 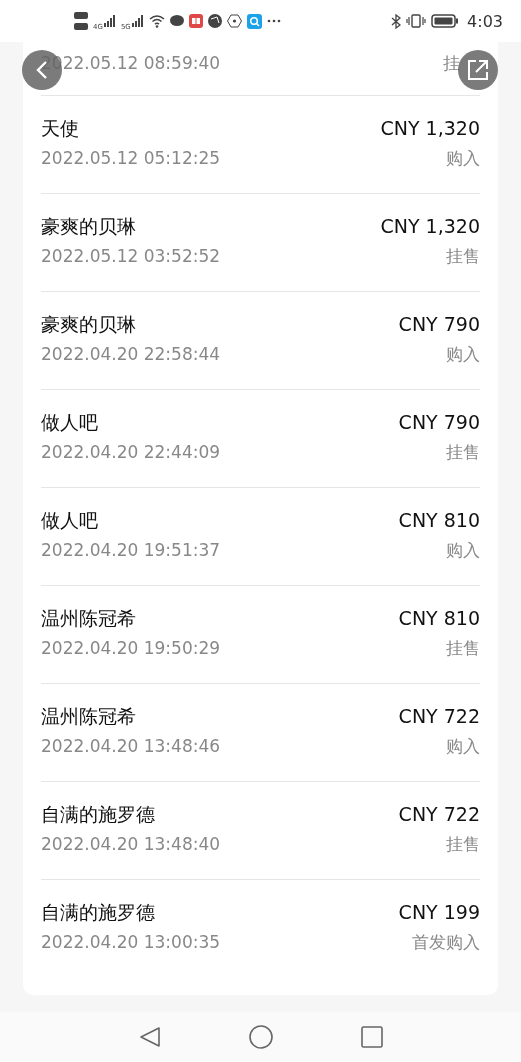 I want to click on record-type: 挂, so click(x=451, y=63).